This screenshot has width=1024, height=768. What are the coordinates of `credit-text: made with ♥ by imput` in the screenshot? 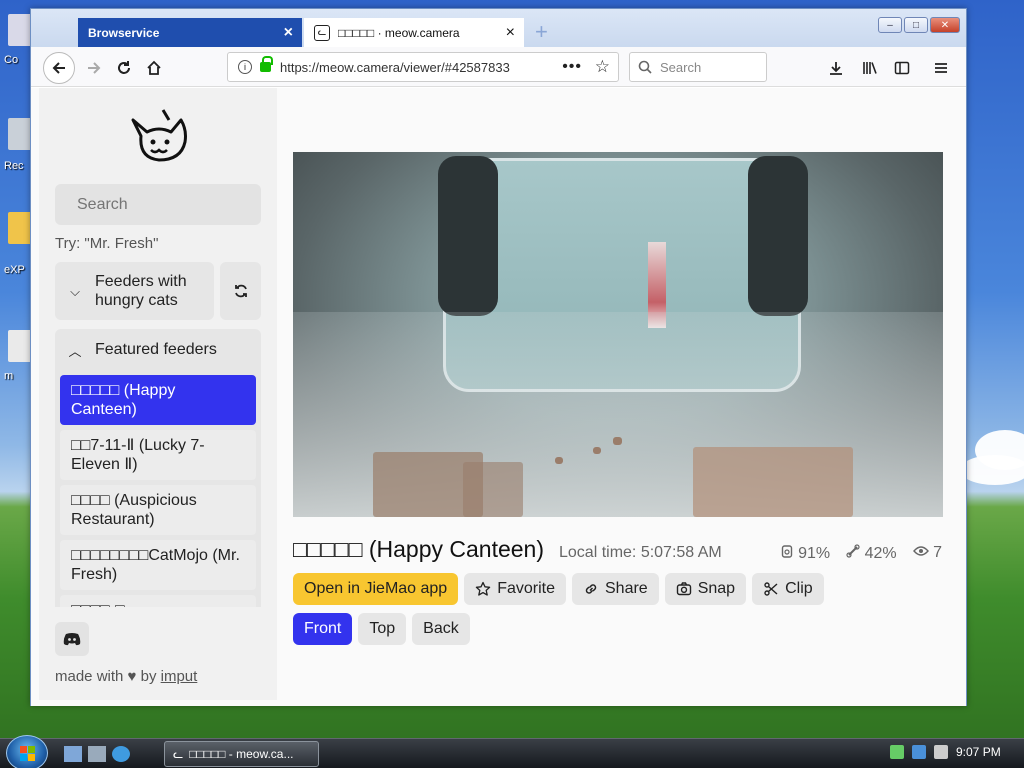 It's located at (126, 676).